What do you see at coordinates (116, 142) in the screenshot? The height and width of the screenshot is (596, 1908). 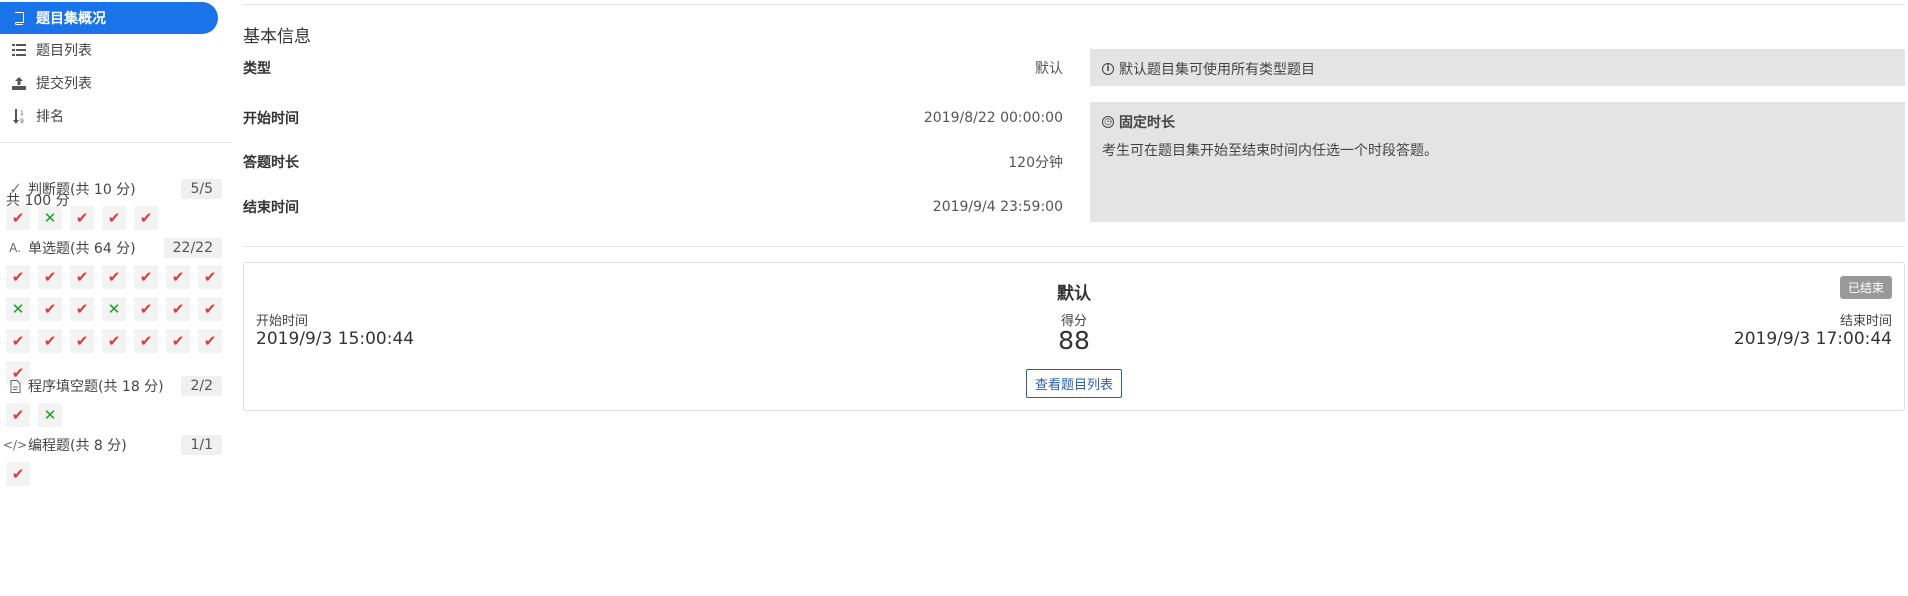 I see `sidebar-divider` at bounding box center [116, 142].